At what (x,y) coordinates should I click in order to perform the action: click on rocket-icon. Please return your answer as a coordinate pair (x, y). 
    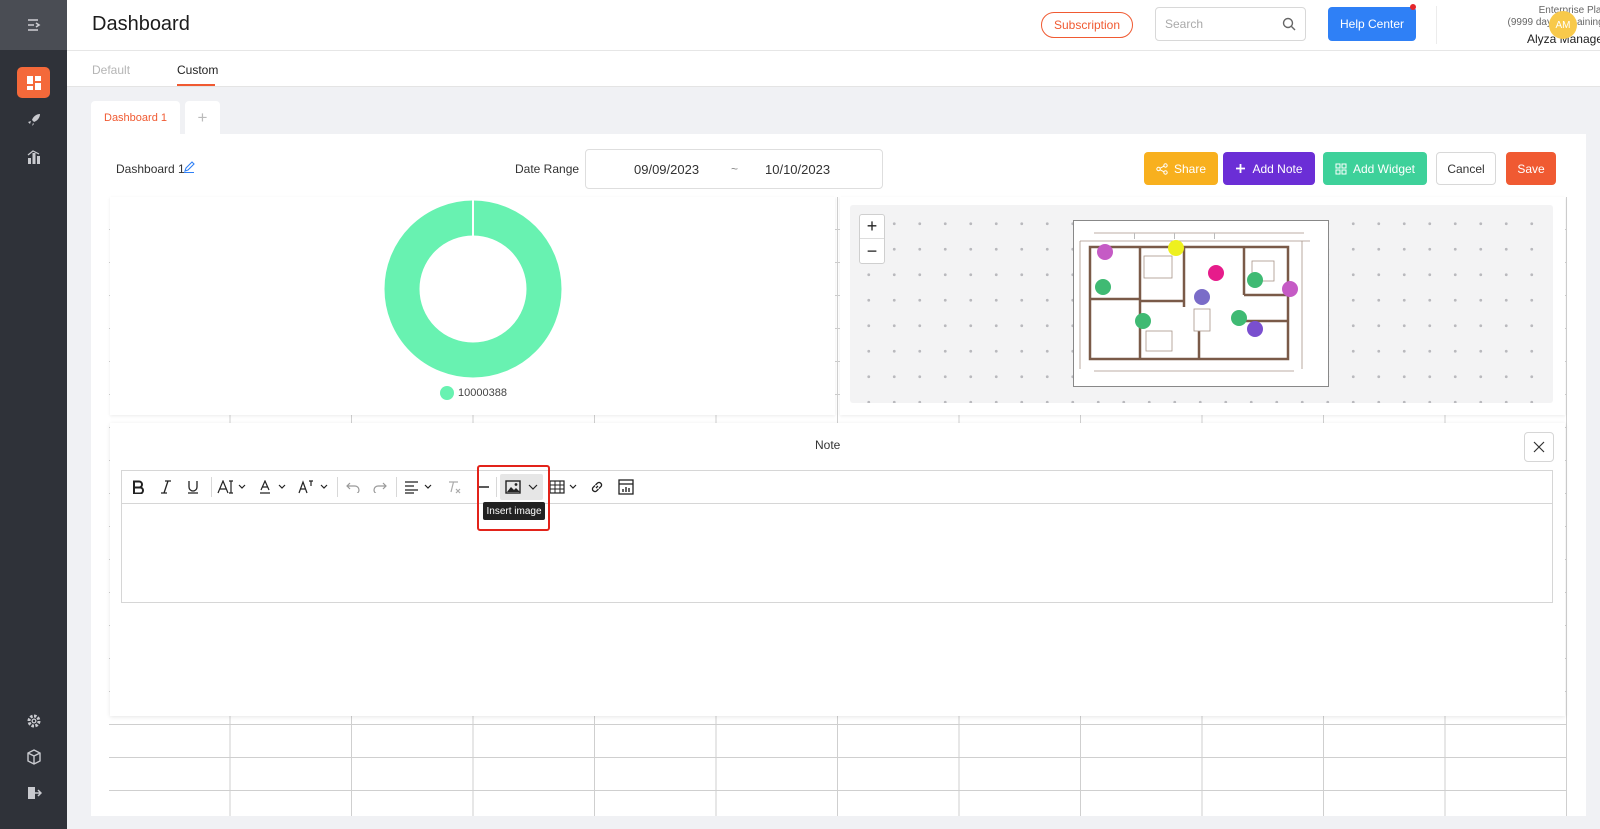
    Looking at the image, I should click on (33, 119).